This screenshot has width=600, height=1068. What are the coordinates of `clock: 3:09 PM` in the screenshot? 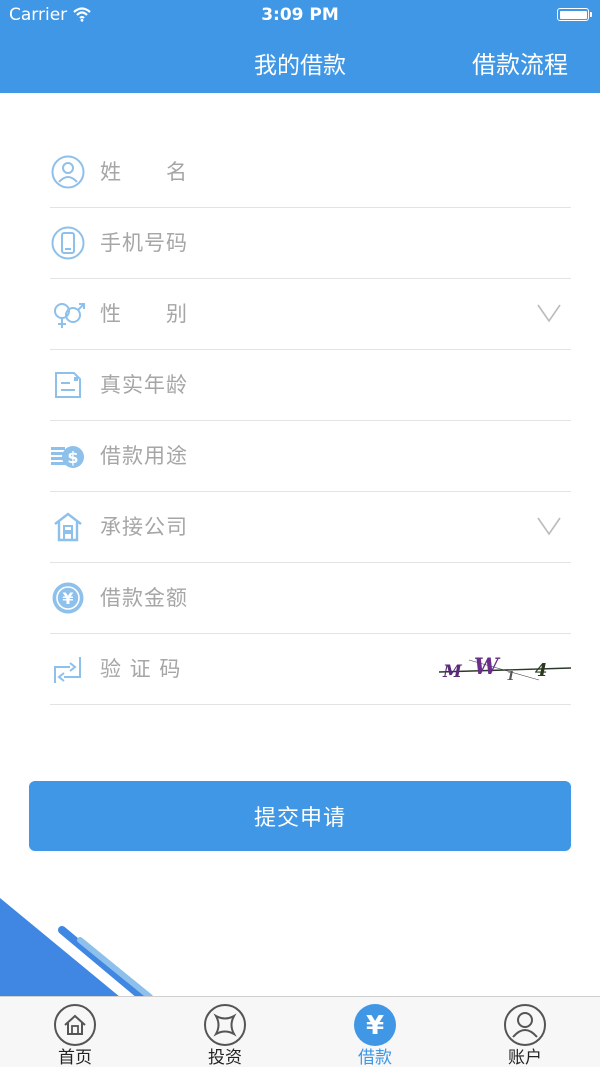 It's located at (300, 15).